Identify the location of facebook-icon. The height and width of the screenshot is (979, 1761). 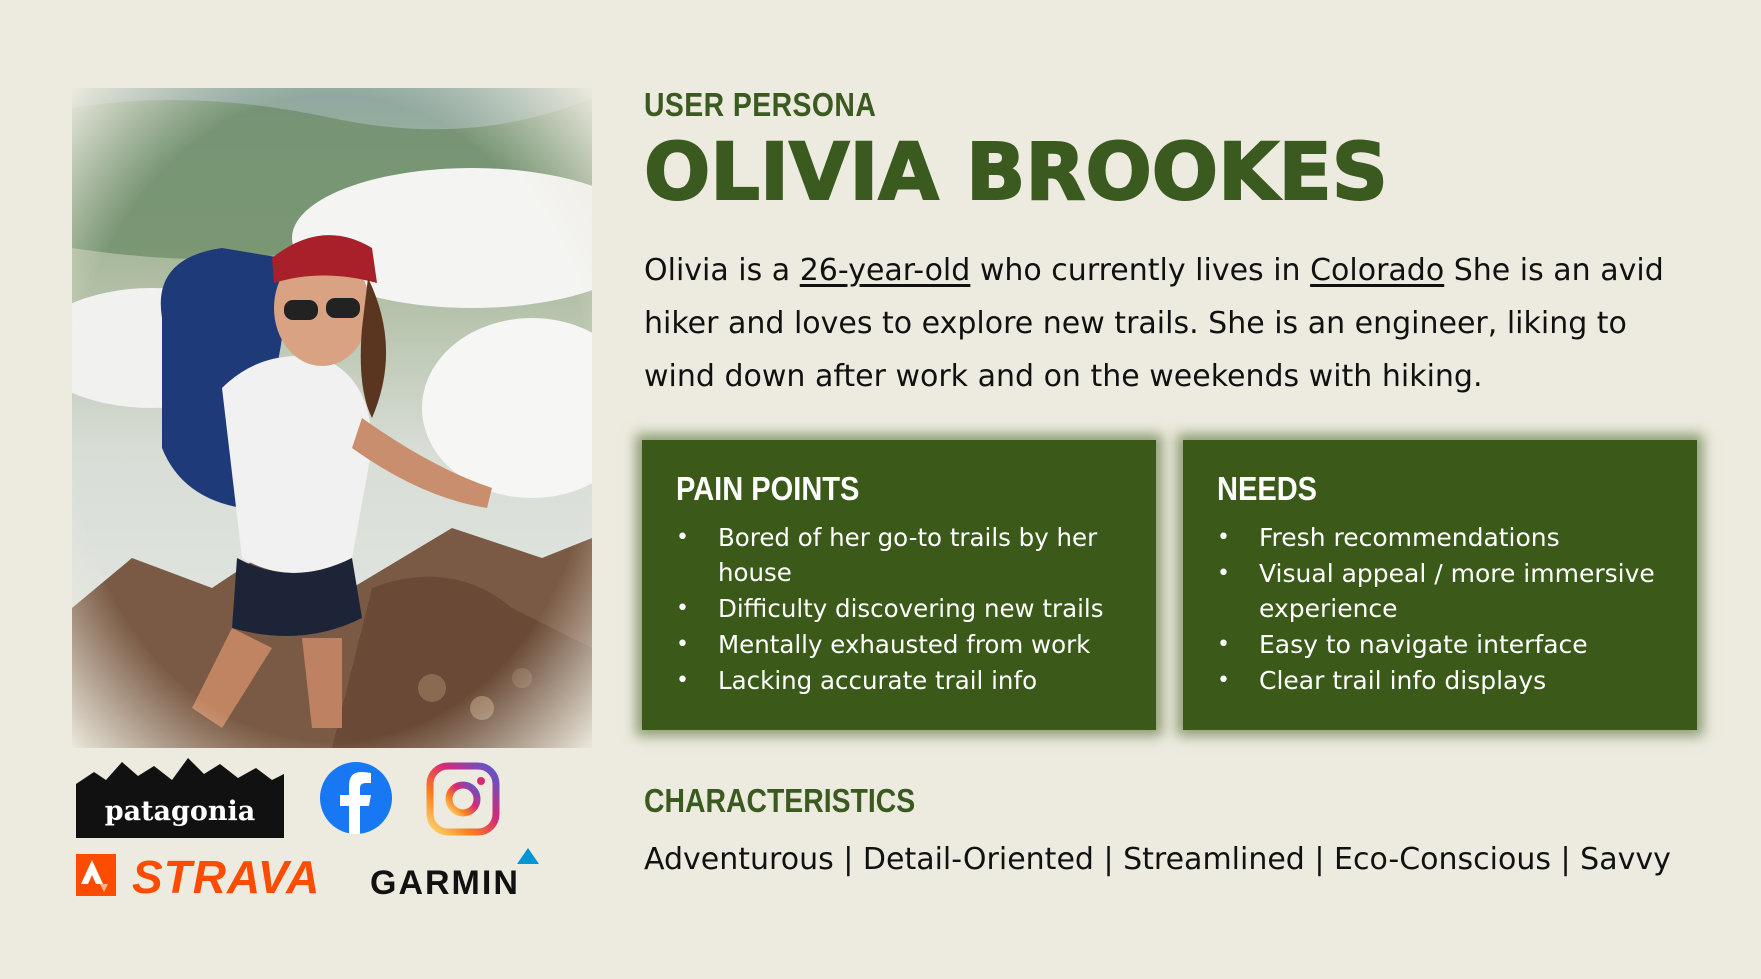
(356, 798).